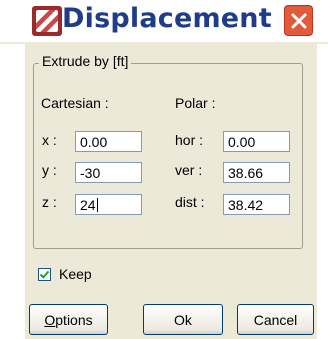 The image size is (328, 339). Describe the element at coordinates (49, 170) in the screenshot. I see `y-label: y :` at that location.